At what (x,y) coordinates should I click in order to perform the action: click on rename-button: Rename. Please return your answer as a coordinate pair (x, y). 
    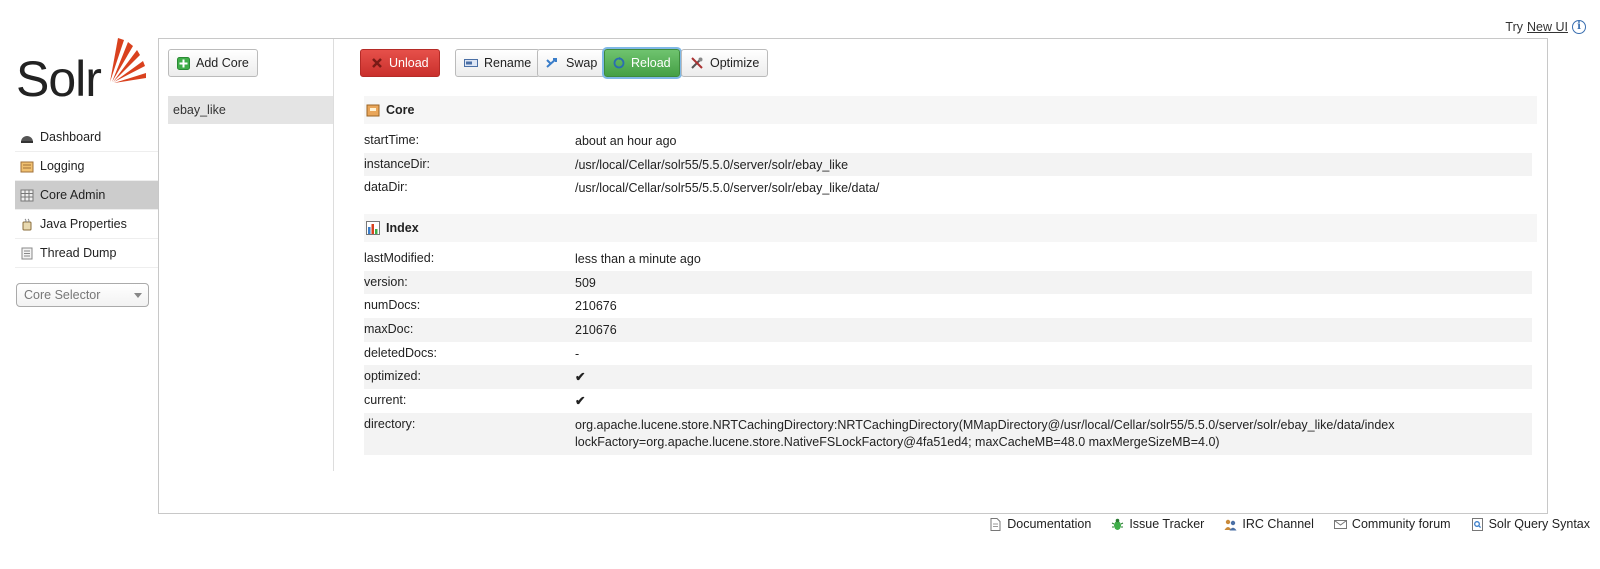
    Looking at the image, I should click on (498, 63).